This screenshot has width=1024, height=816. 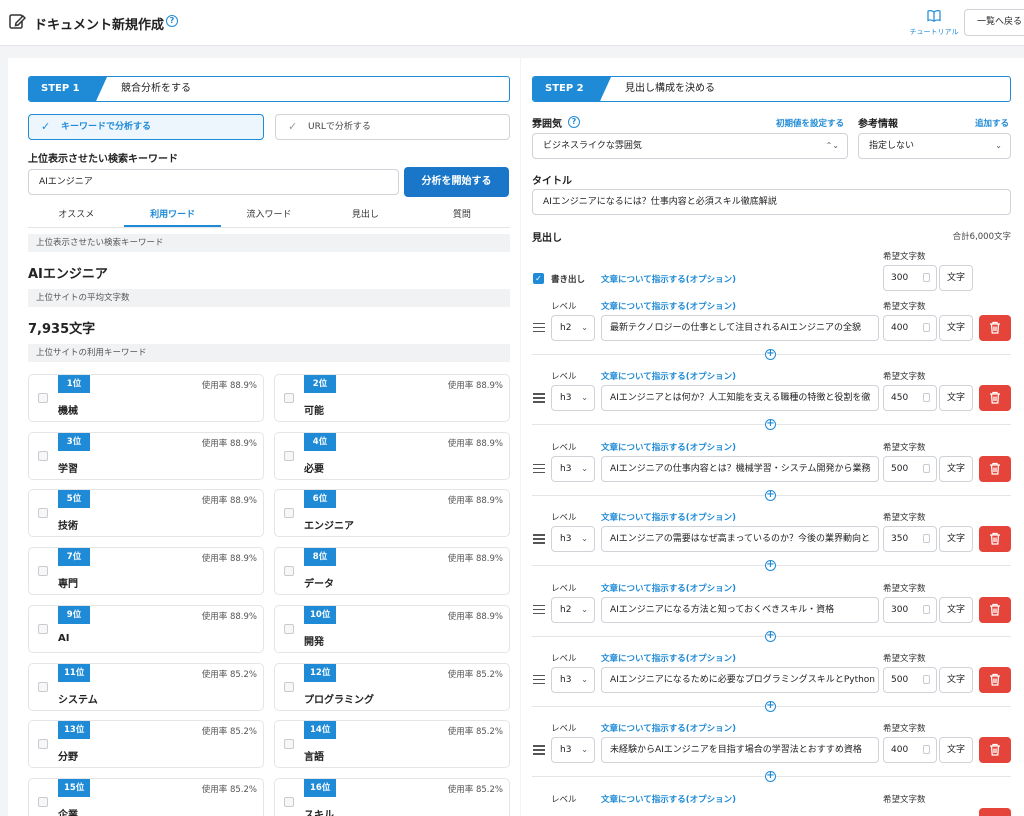 I want to click on keyword-card: 14位 使用率 85.2% 言語, so click(x=392, y=744).